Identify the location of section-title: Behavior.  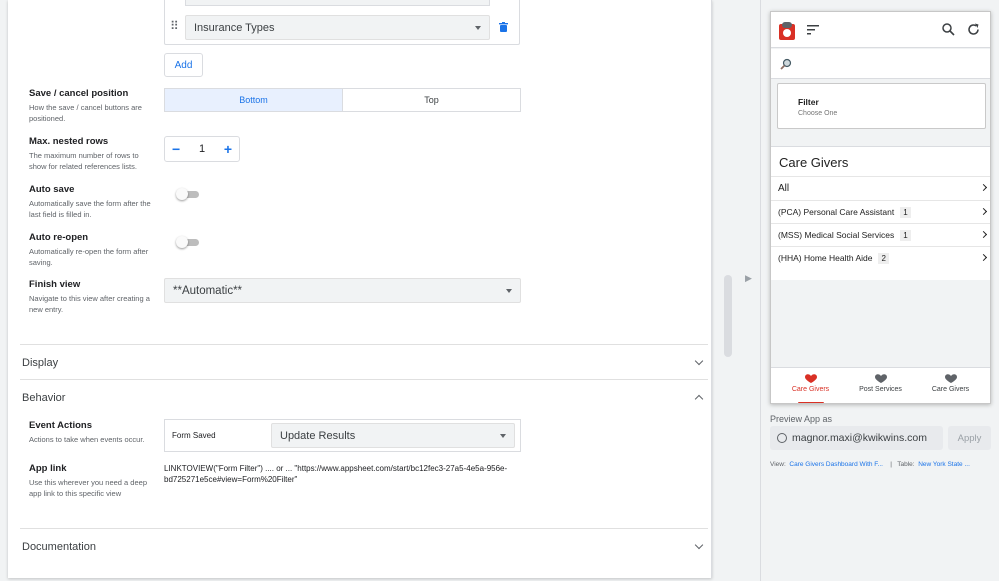
(44, 397).